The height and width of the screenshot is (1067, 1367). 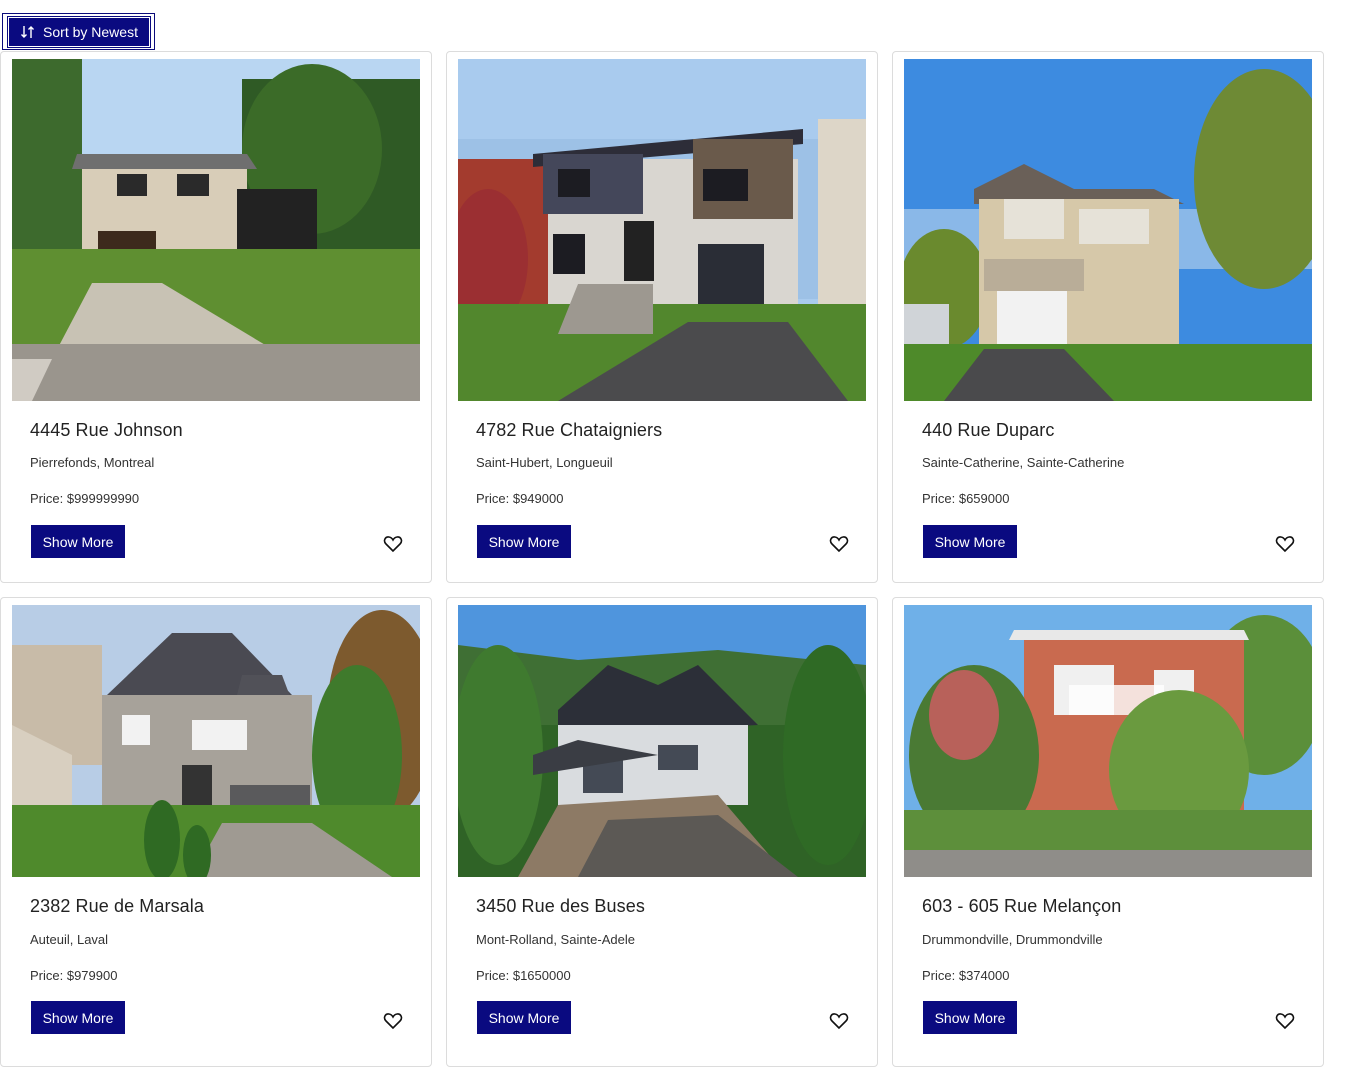 What do you see at coordinates (569, 430) in the screenshot?
I see `listing-title: 4782 Rue Chataigniers` at bounding box center [569, 430].